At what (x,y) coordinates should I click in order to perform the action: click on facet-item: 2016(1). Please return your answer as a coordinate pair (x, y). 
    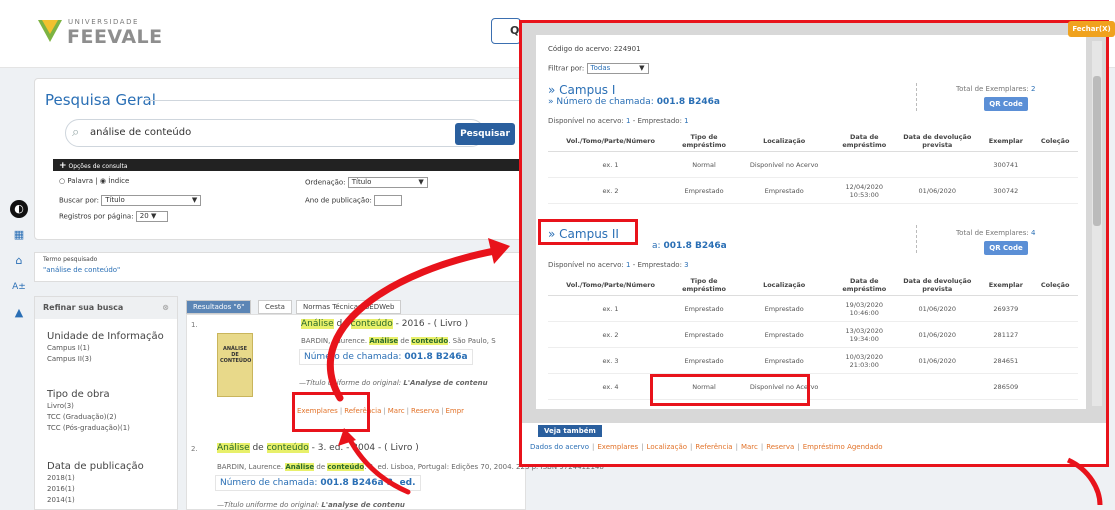
    Looking at the image, I should click on (95, 489).